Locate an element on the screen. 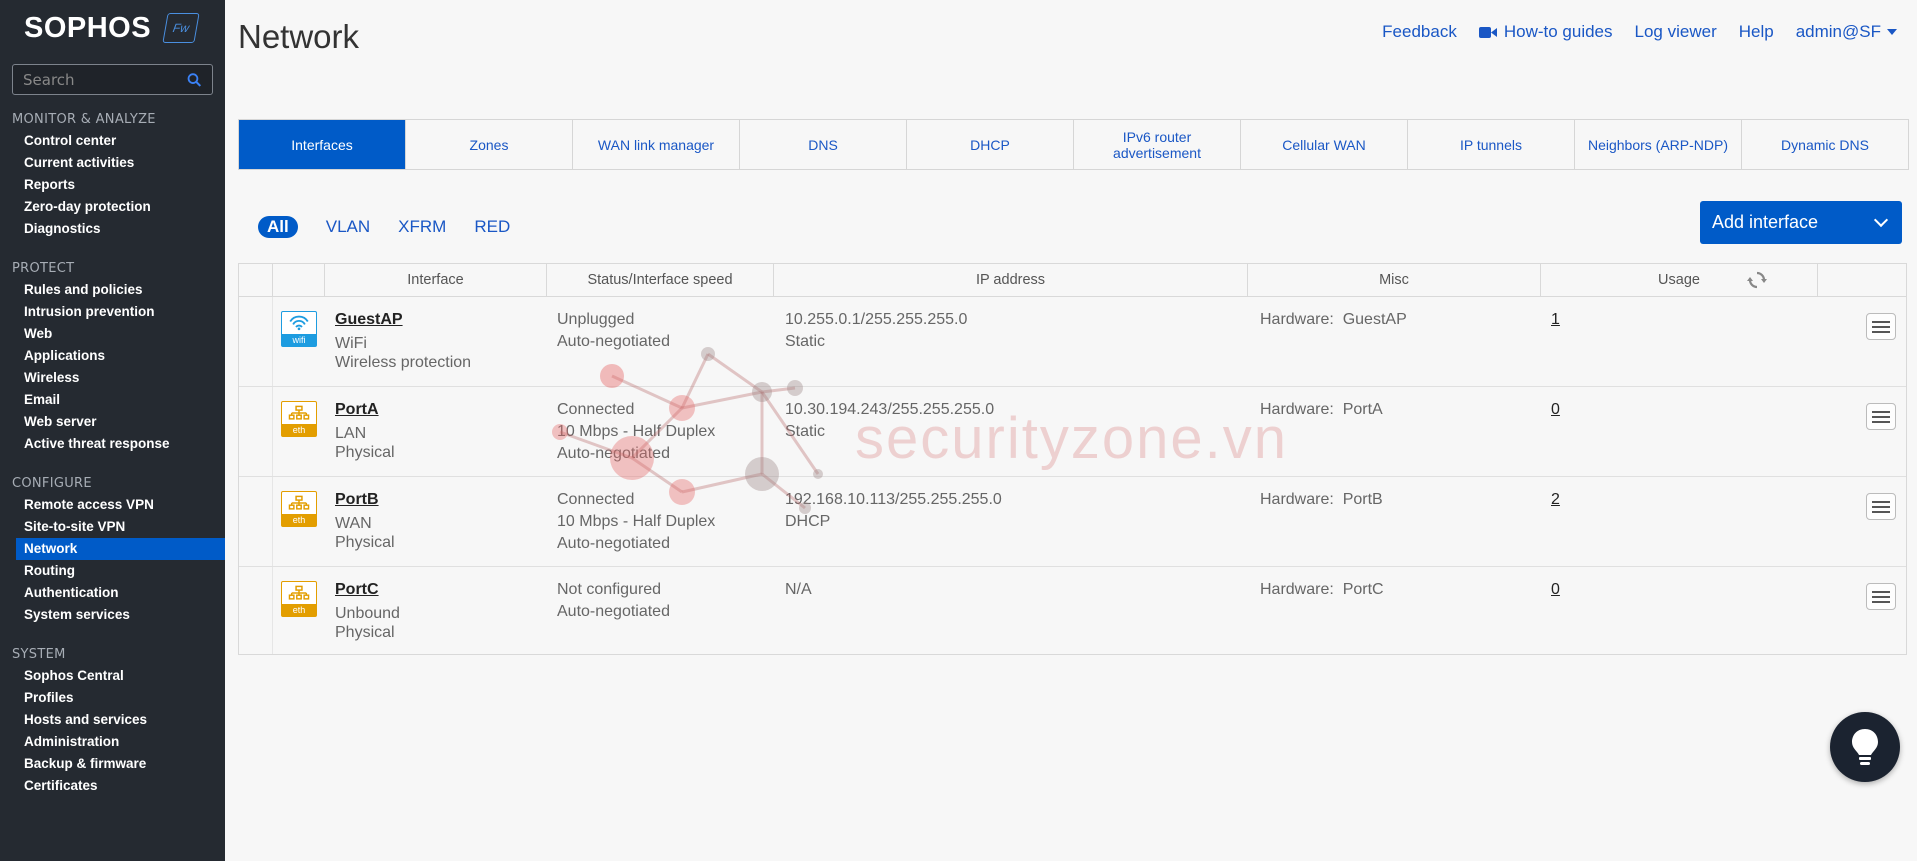 The image size is (1917, 861). interface-kind: Physical is located at coordinates (365, 452).